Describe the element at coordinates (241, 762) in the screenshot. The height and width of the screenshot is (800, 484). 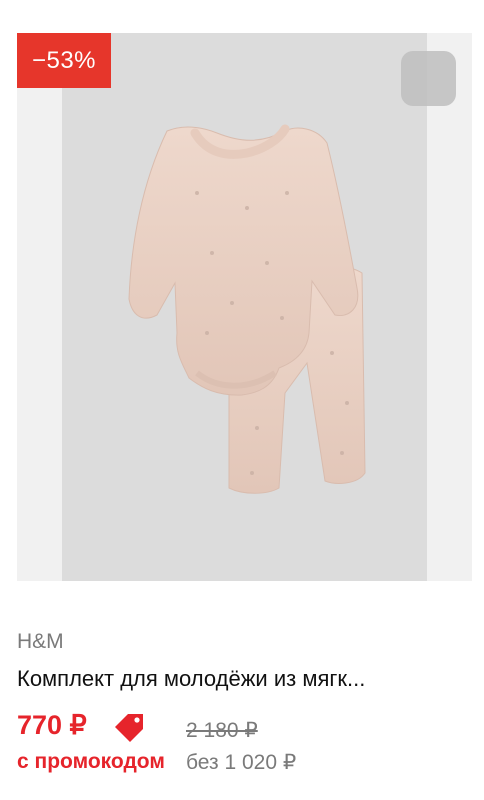
I see `price-without-promo: без 1 020 ₽` at that location.